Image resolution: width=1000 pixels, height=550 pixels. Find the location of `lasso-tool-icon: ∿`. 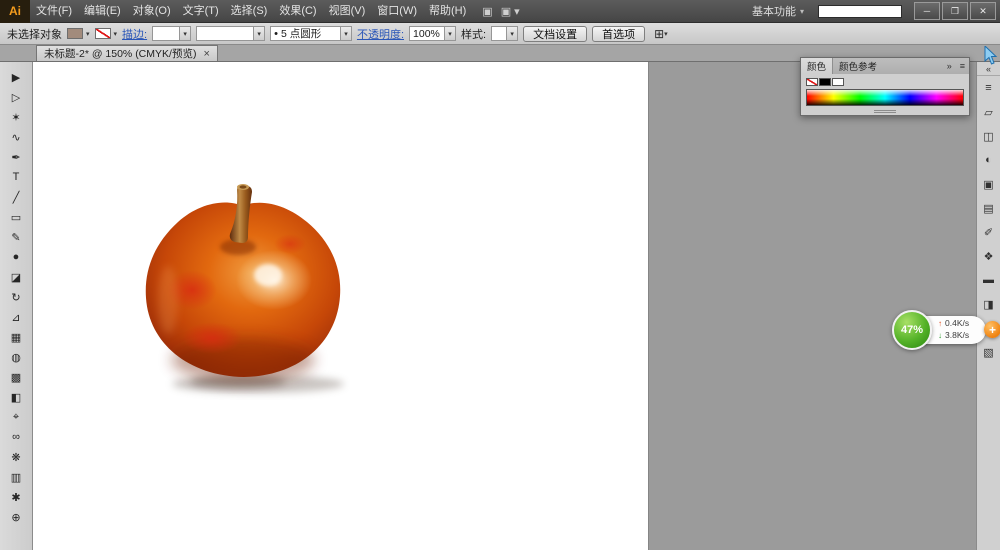

lasso-tool-icon: ∿ is located at coordinates (16, 137).